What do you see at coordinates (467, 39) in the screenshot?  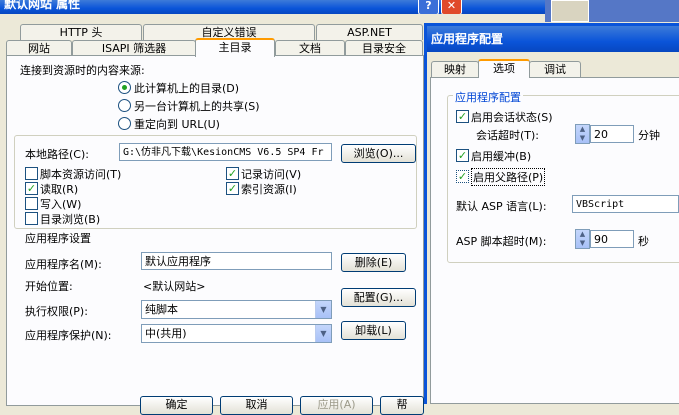 I see `app-config-title: 应用程序配置` at bounding box center [467, 39].